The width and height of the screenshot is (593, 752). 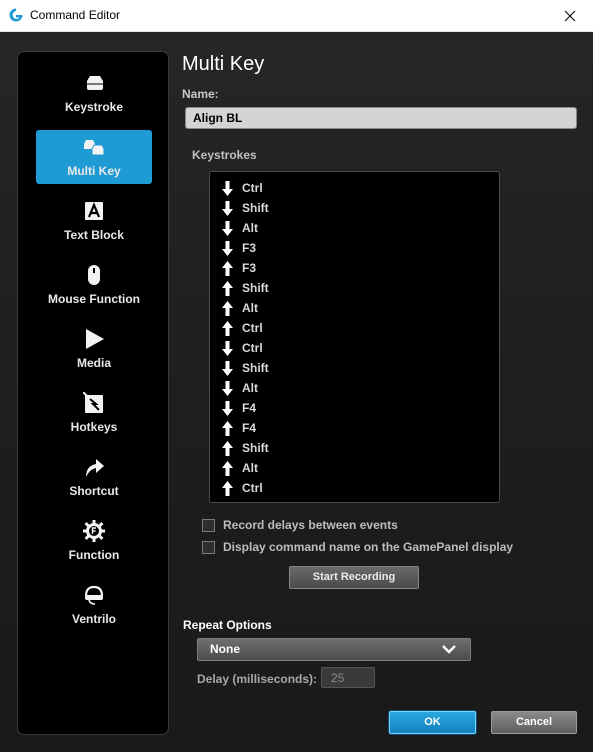 I want to click on sidebar-item-label: Multi Key, so click(x=94, y=171).